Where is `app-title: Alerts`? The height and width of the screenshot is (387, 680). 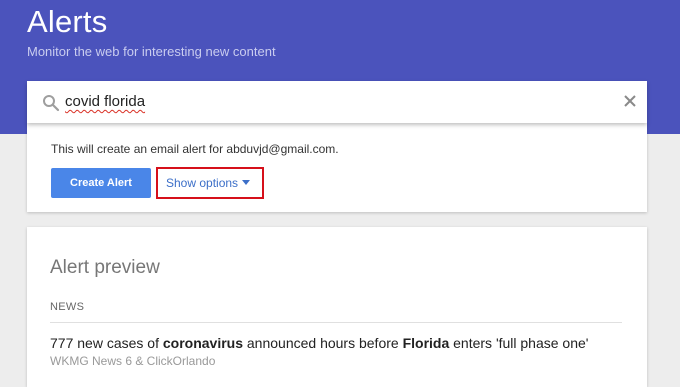 app-title: Alerts is located at coordinates (67, 21).